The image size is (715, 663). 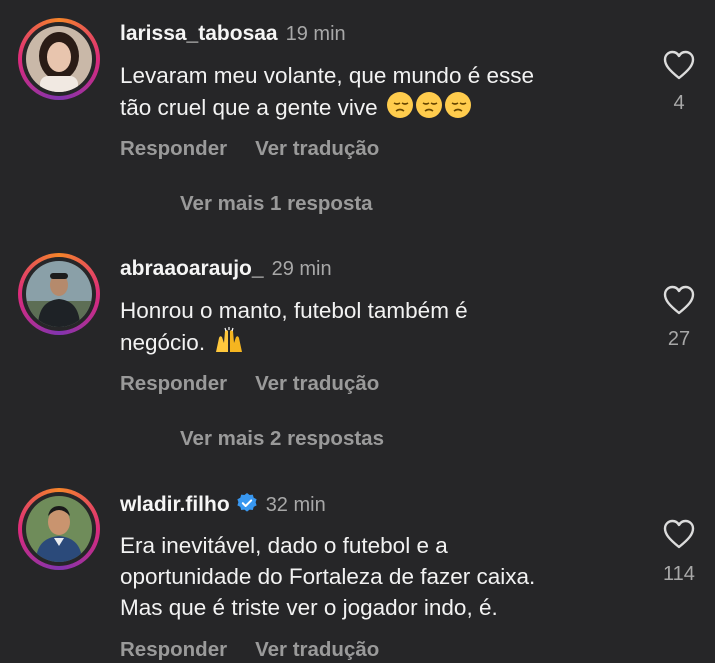 I want to click on pensive-face-icon, so click(x=429, y=109).